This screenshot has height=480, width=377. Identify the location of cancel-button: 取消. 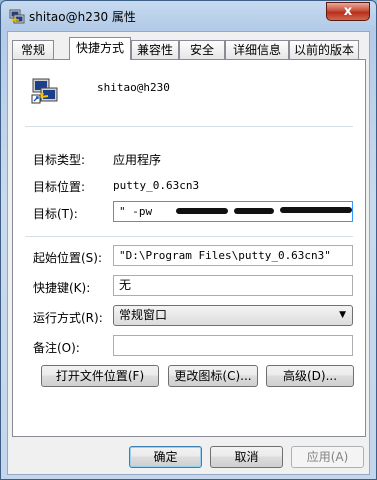
(246, 457).